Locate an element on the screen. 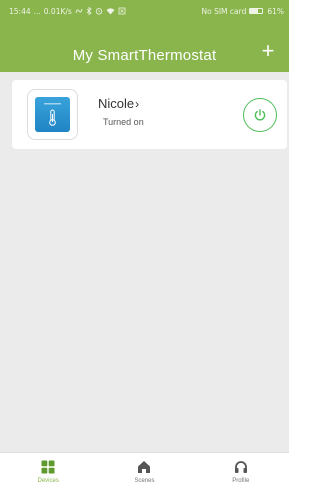 The image size is (320, 491). title-bar: My SmartThermostat + is located at coordinates (144, 55).